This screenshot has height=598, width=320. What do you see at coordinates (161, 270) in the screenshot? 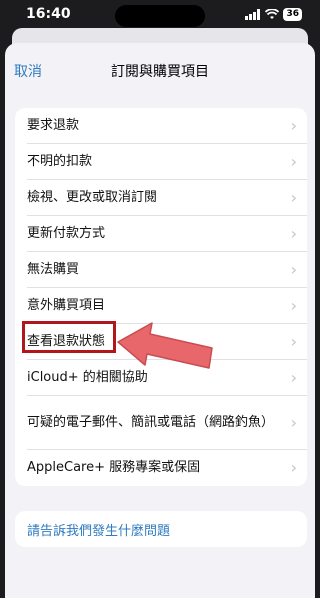
I see `list-item-cannot-purchase: 無法購買 ›` at bounding box center [161, 270].